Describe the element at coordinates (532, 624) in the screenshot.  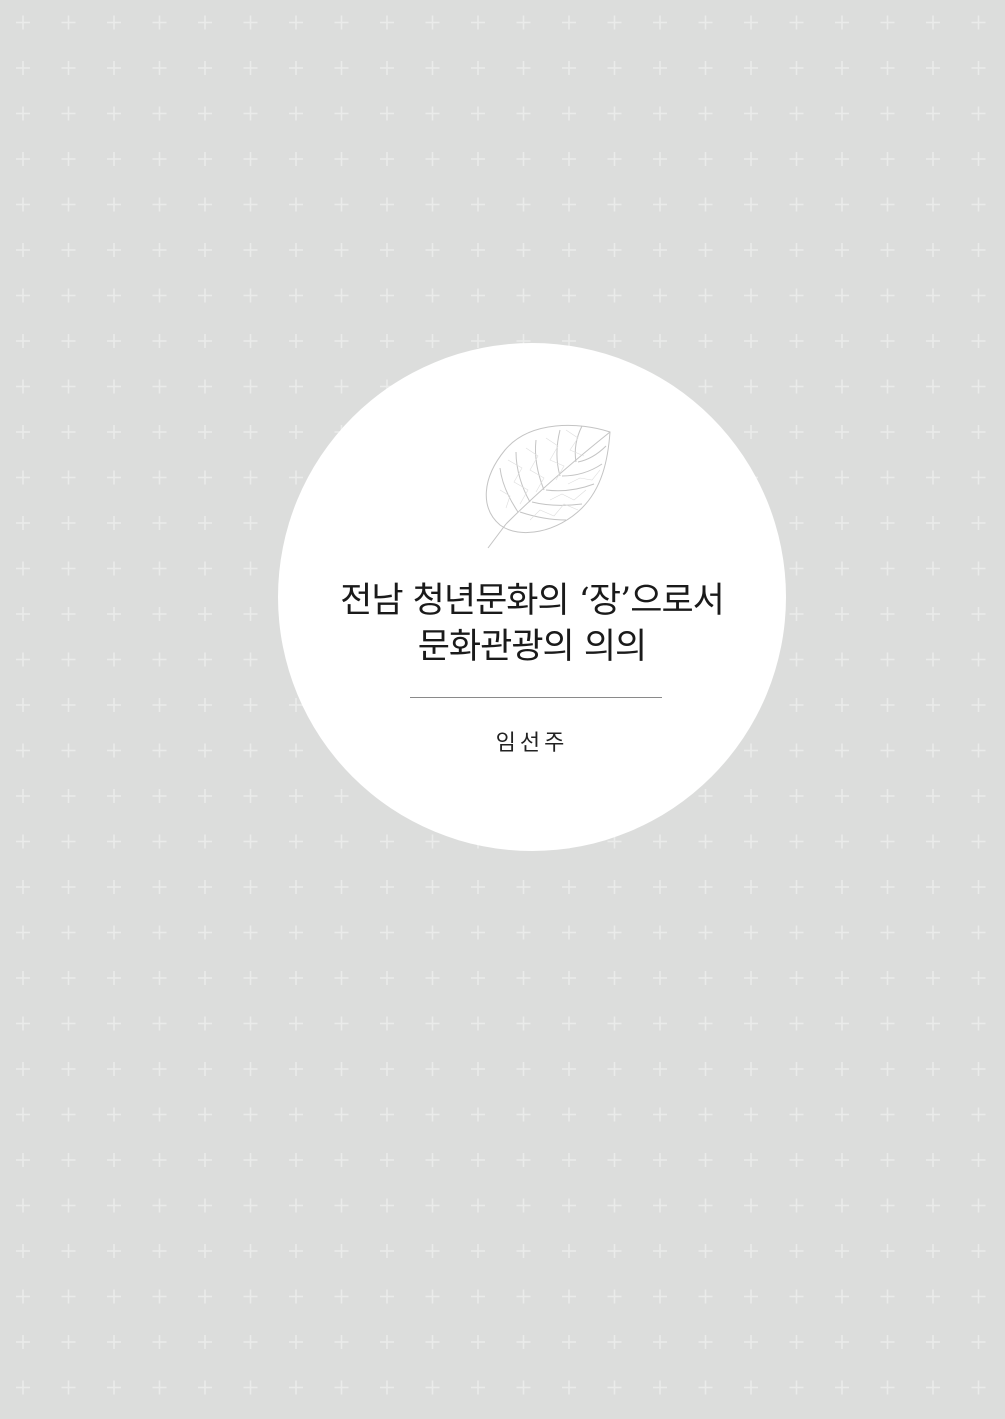
I see `document-title: 전남 청년문화의 ‘장’으로서 문화관광의 의의` at that location.